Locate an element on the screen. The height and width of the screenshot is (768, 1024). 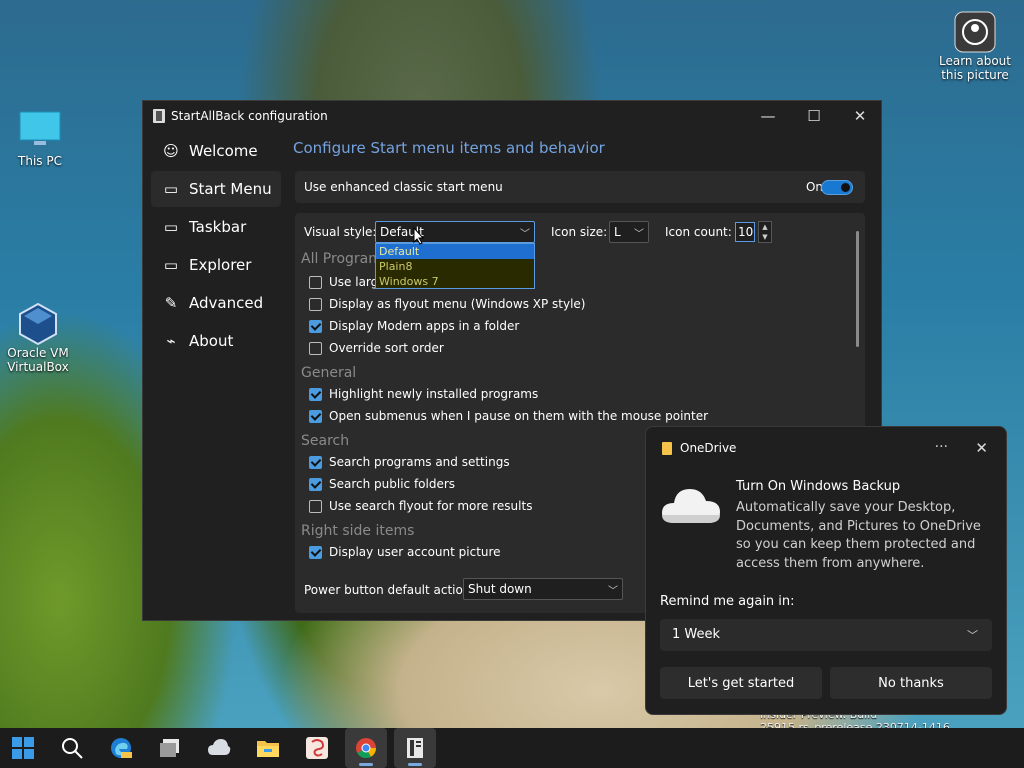
dropdown-option-windows7: Windows 7 is located at coordinates (455, 281).